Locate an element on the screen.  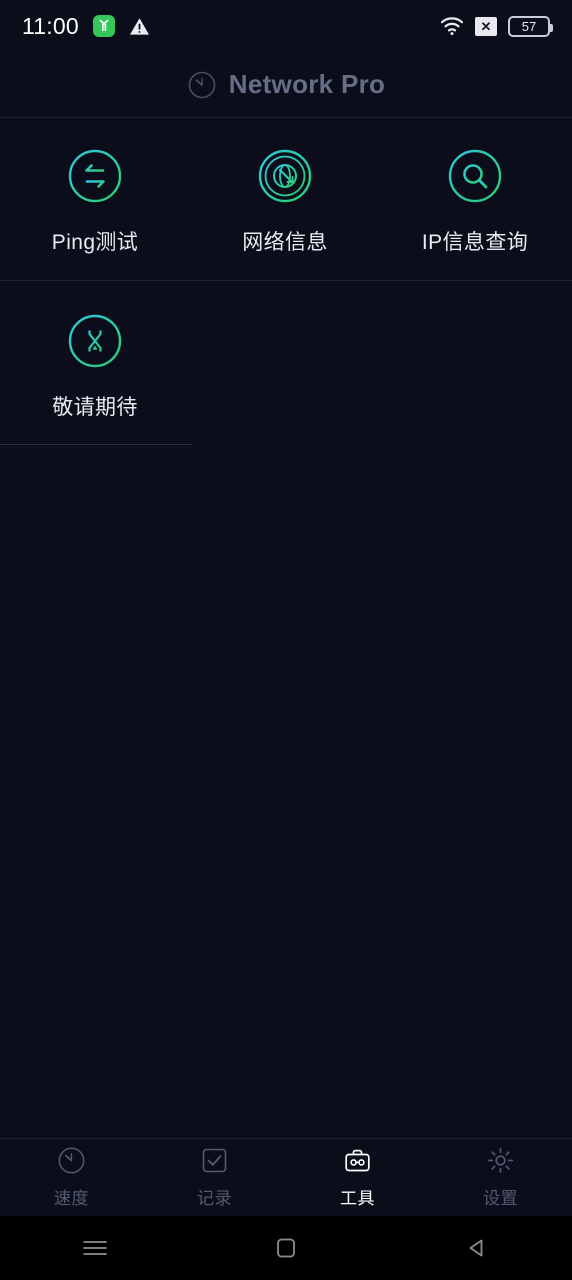
tools-row-2: 敬请期待 is located at coordinates (286, 363).